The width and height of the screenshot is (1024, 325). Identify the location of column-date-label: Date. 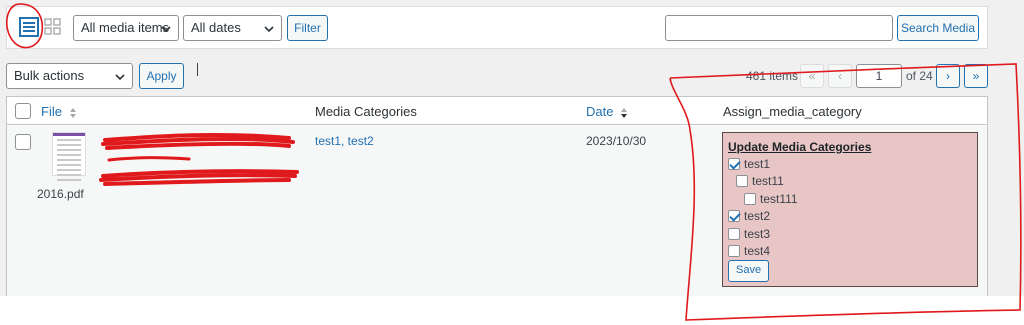
(600, 111).